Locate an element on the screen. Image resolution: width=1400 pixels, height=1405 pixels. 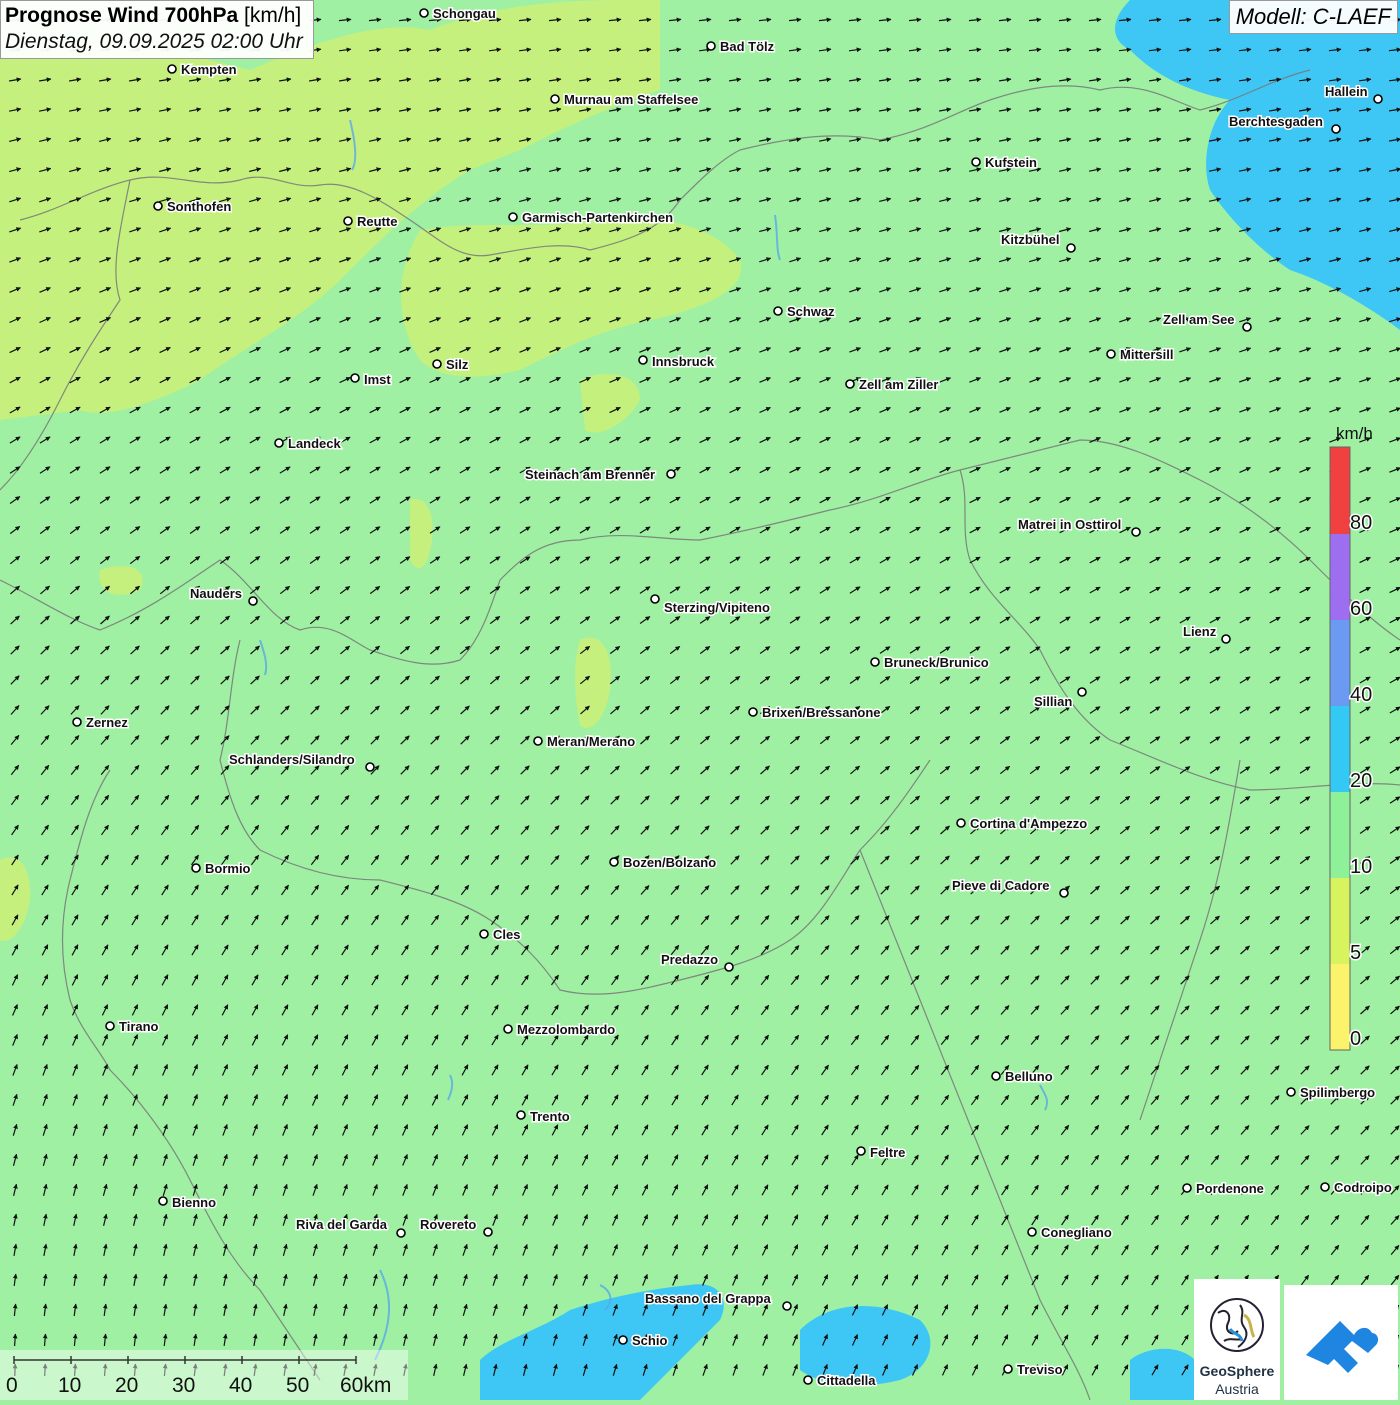
city-label: Tirano is located at coordinates (139, 1026).